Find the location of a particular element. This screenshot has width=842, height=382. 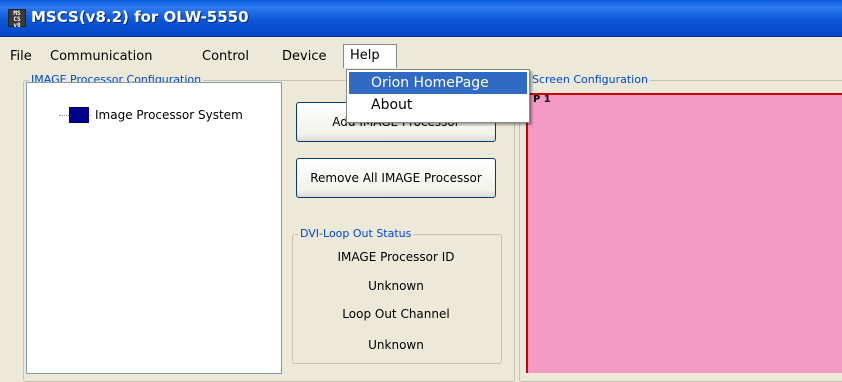

remove-all-image-processor-button: Remove All IMAGE Processor is located at coordinates (396, 178).